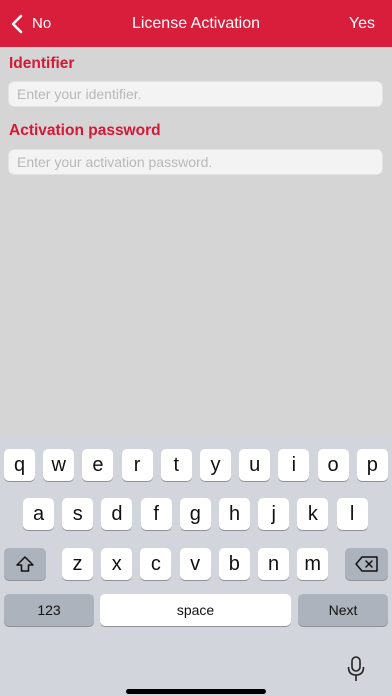  I want to click on key-k: k, so click(313, 514).